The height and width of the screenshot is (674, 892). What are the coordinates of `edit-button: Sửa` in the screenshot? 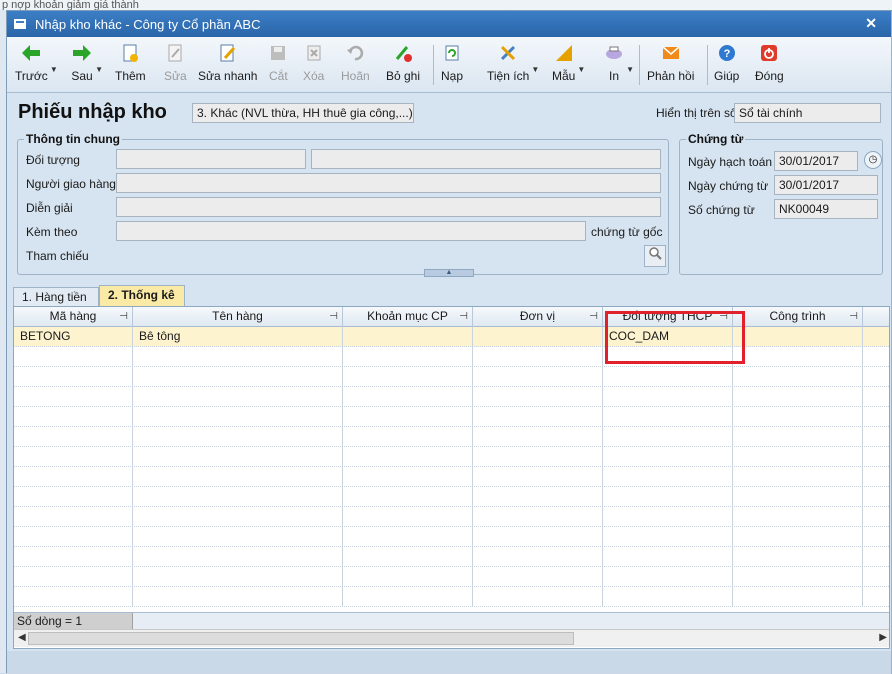 It's located at (175, 65).